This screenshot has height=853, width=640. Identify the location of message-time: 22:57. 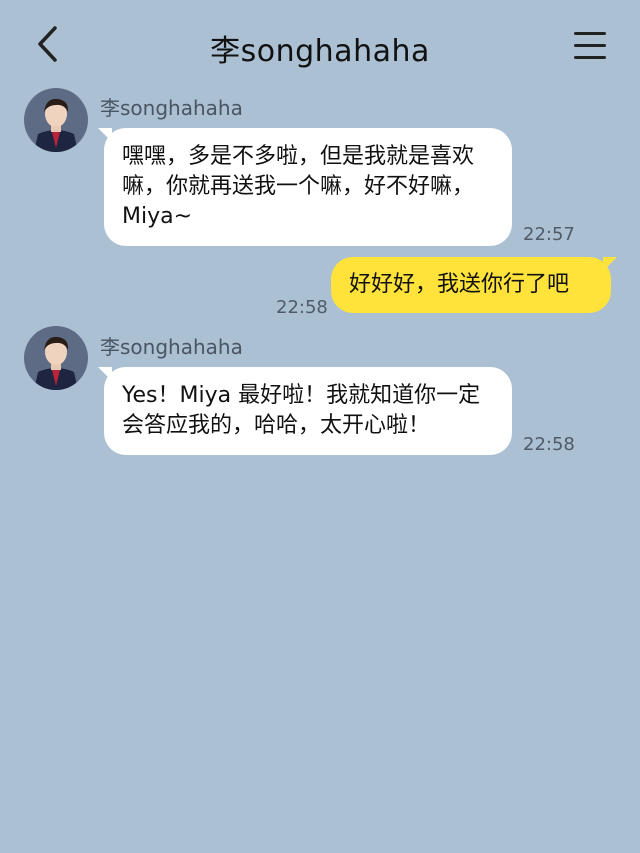
(549, 234).